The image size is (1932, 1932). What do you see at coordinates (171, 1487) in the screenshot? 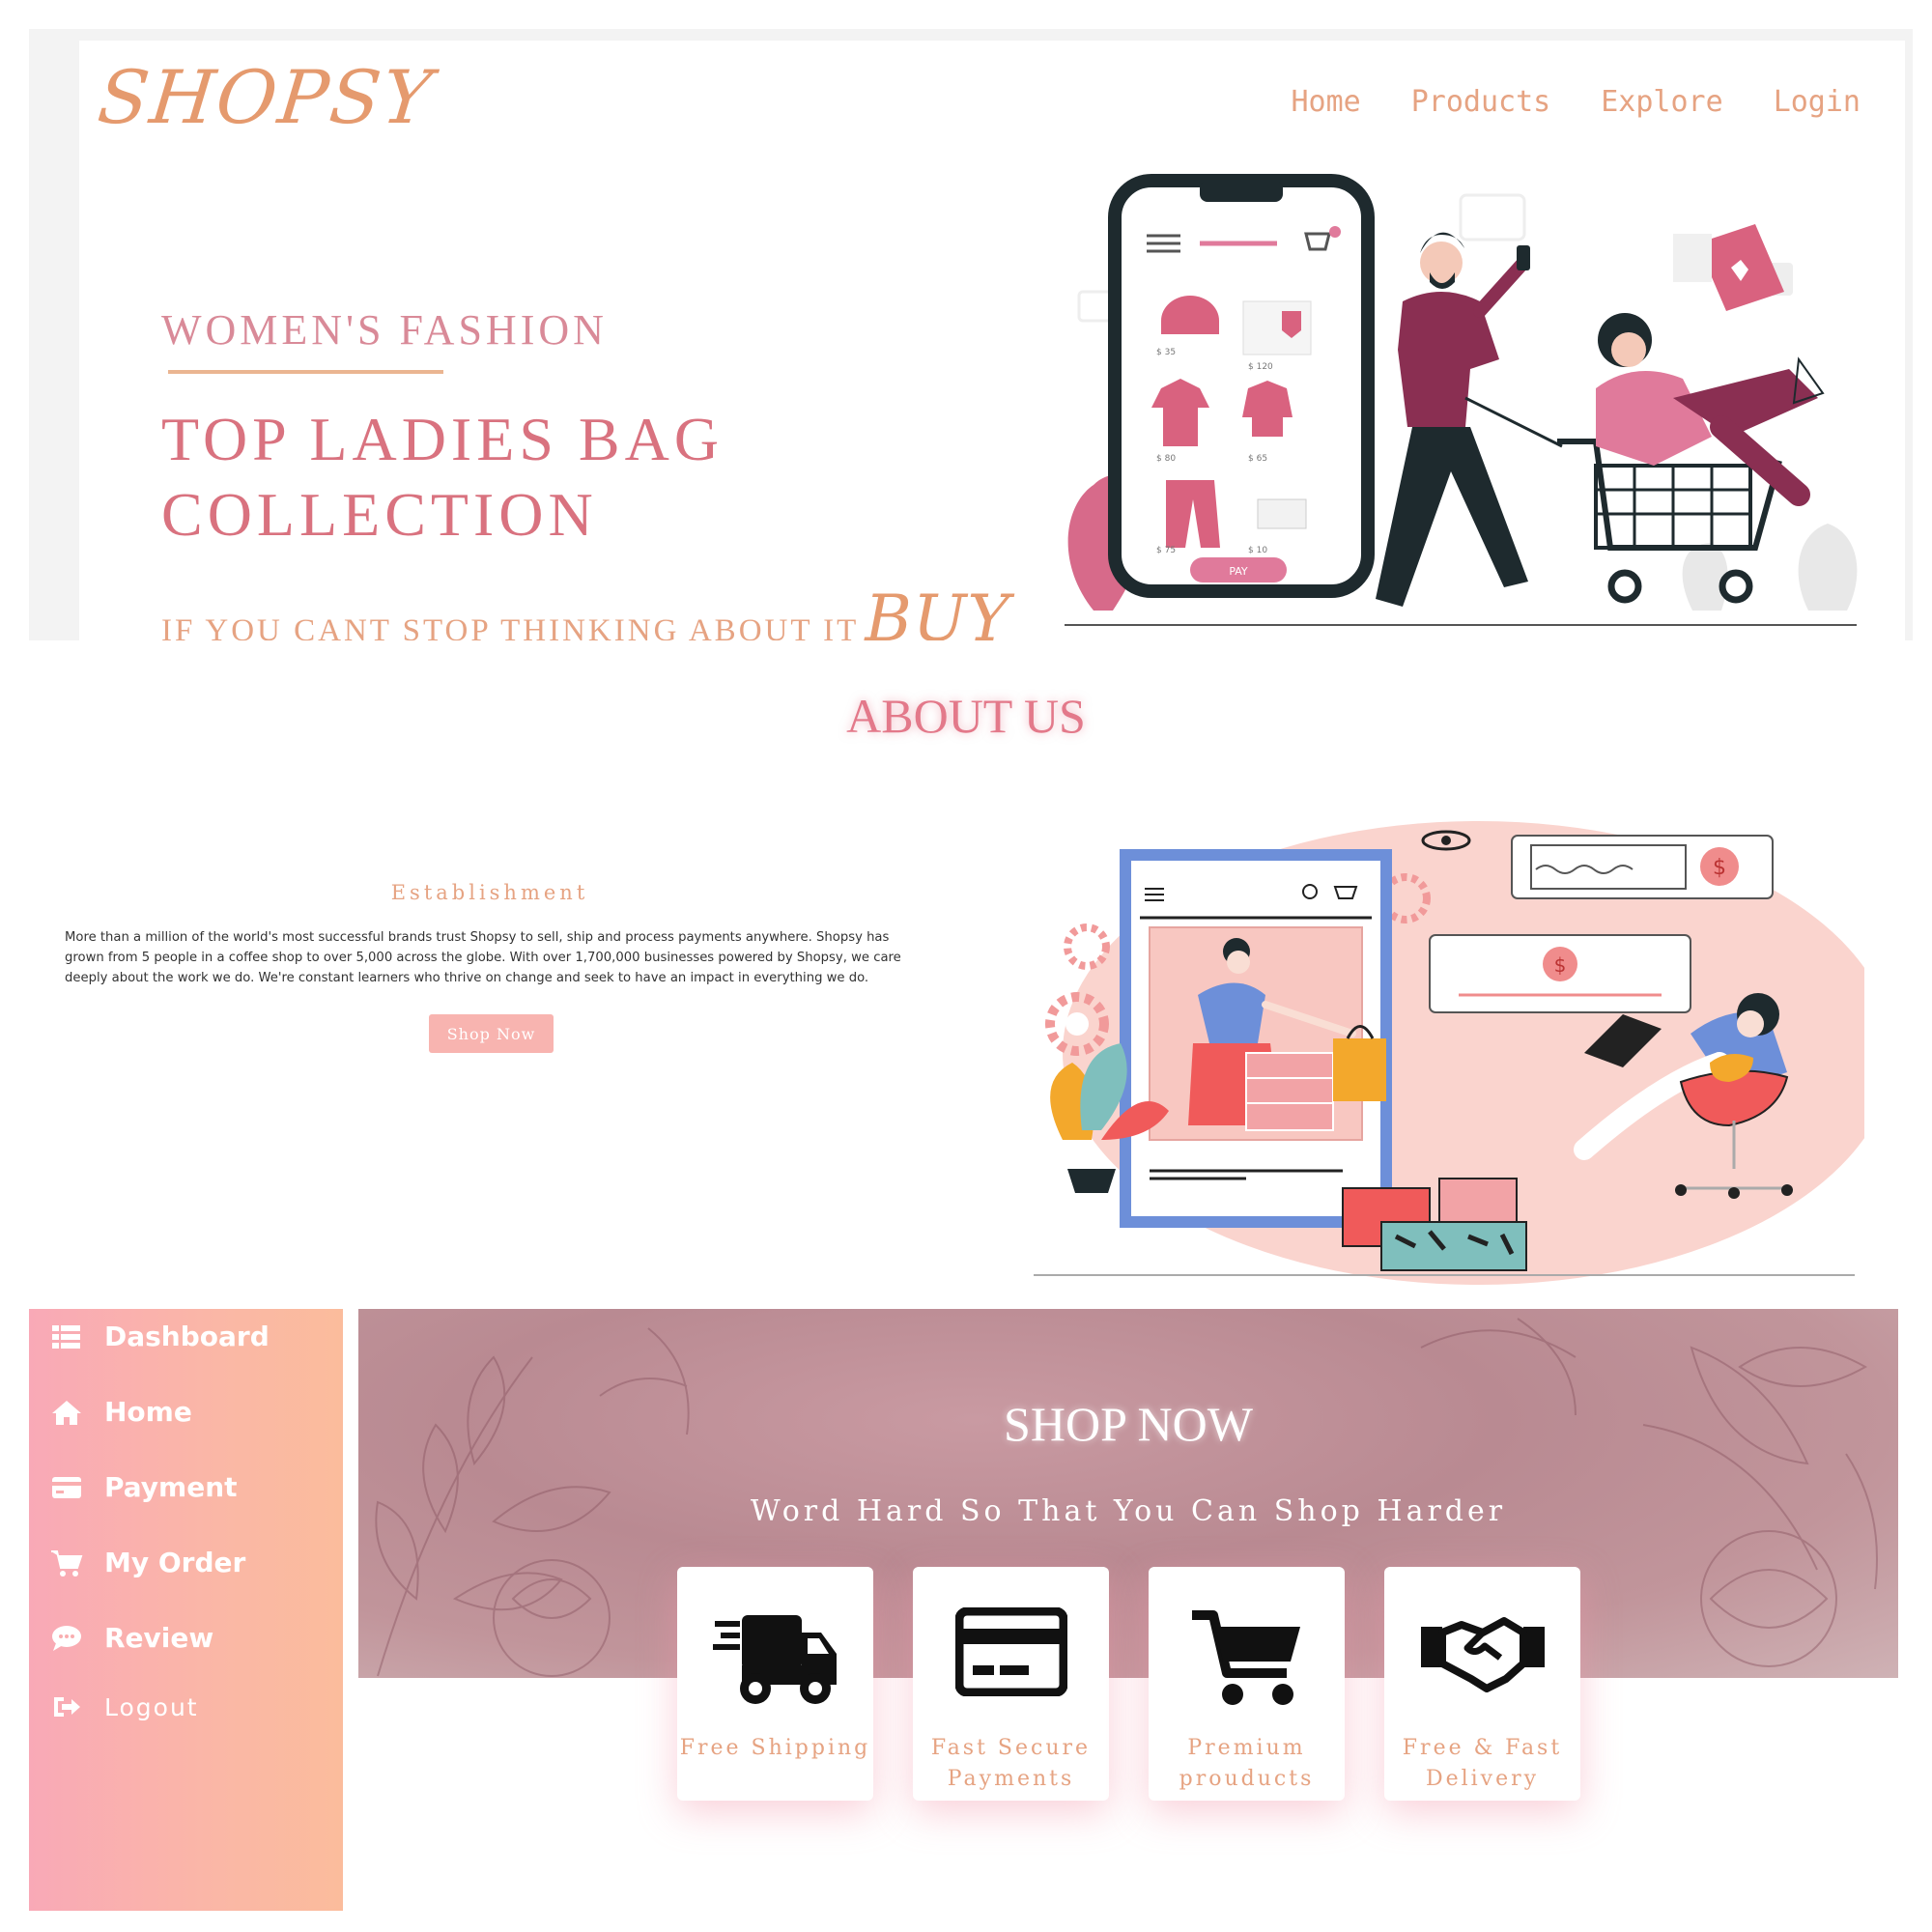
I see `sidebar-item-label: Payment` at bounding box center [171, 1487].